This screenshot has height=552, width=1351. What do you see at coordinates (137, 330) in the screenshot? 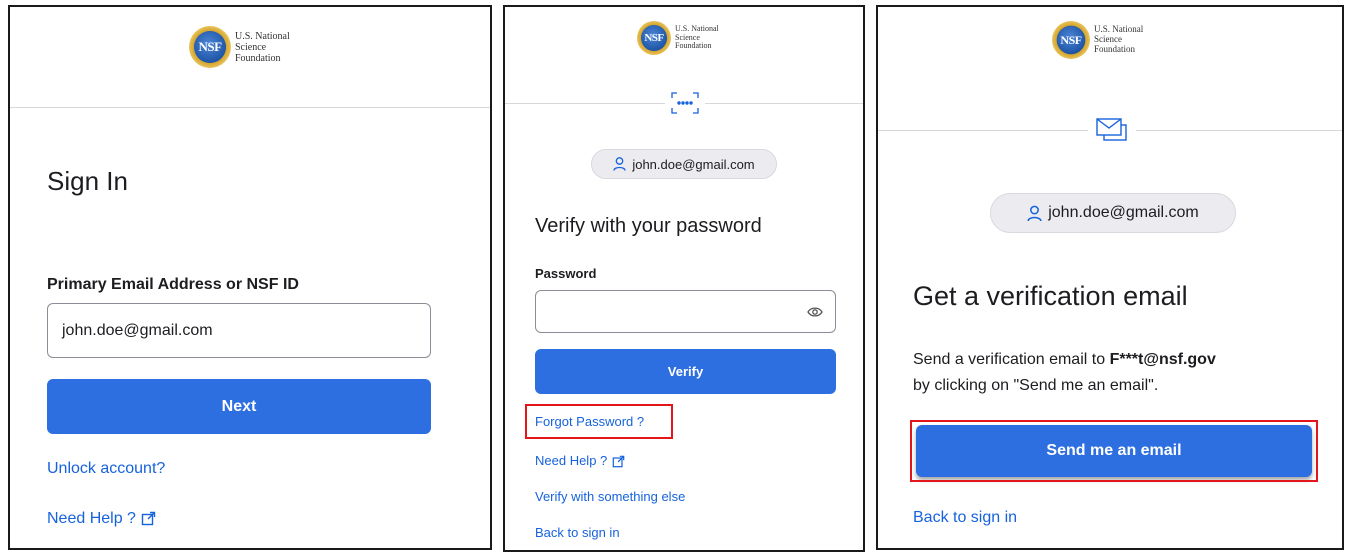
I see `email-input-value: john.doe@gmail.com` at bounding box center [137, 330].